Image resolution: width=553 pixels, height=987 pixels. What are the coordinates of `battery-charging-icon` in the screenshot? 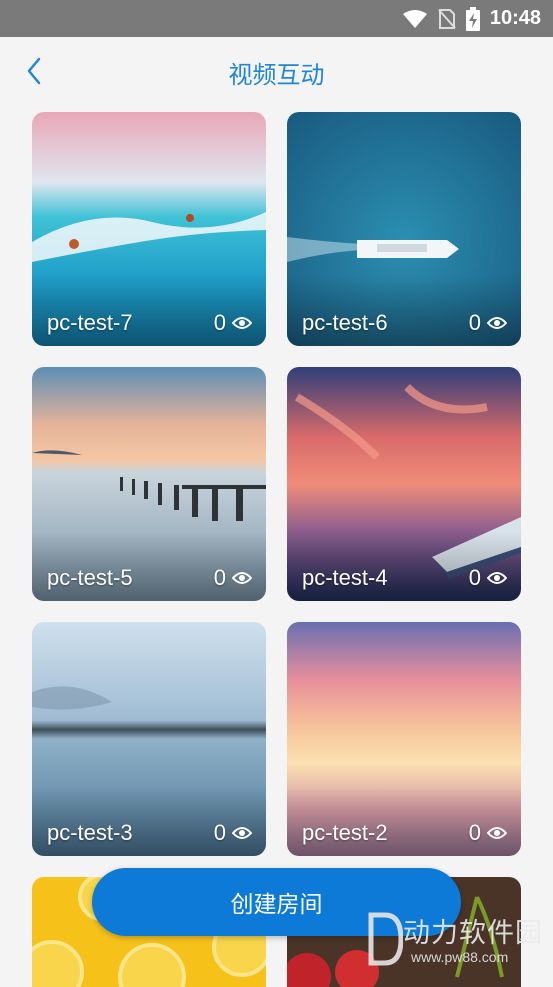 It's located at (472, 18).